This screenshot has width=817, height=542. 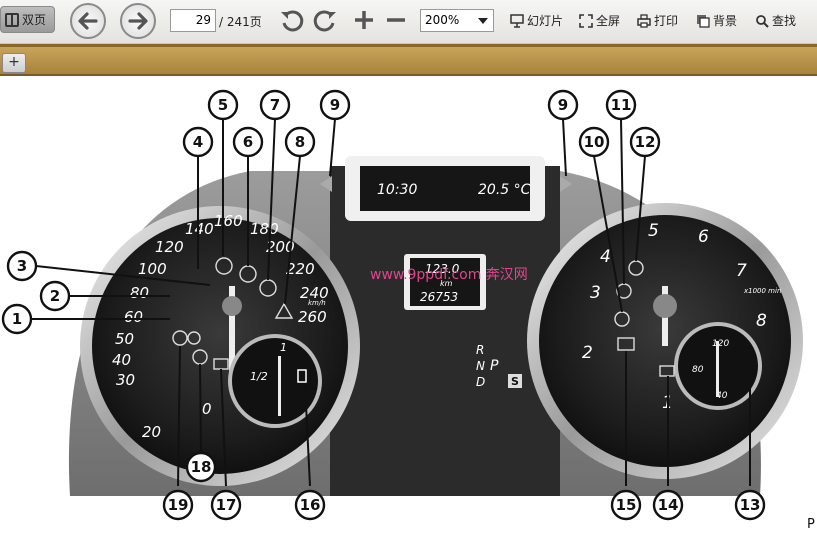 I want to click on temp-label: 80, so click(x=698, y=370).